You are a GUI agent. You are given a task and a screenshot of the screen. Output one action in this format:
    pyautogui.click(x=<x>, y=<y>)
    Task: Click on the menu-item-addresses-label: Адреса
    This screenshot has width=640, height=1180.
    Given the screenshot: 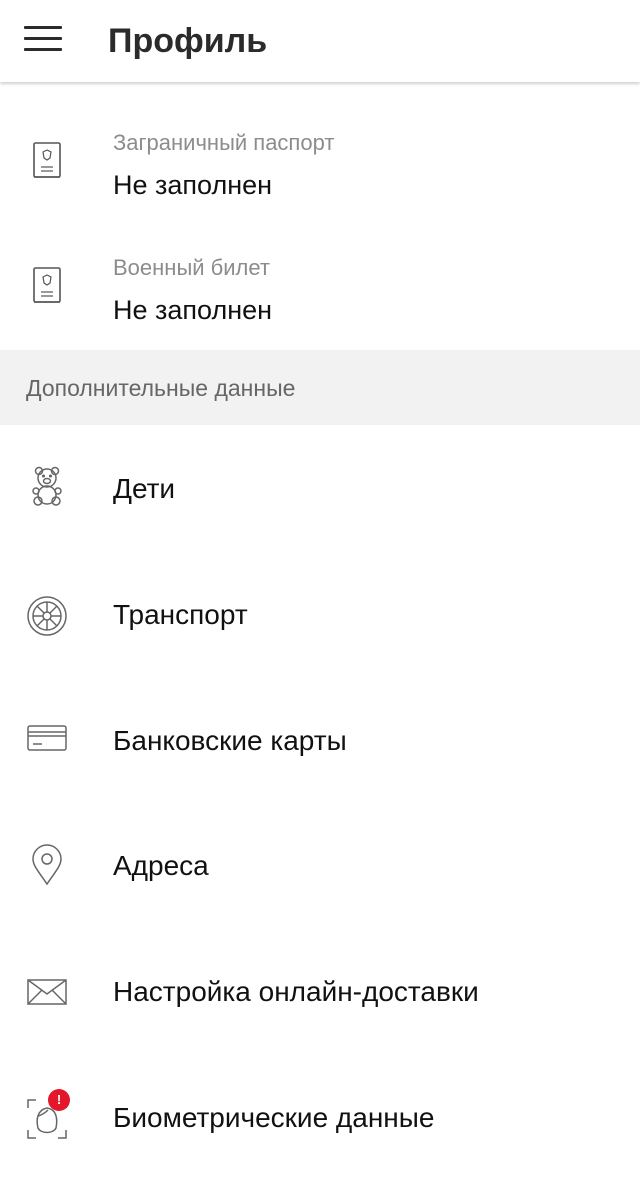 What is the action you would take?
    pyautogui.click(x=161, y=865)
    